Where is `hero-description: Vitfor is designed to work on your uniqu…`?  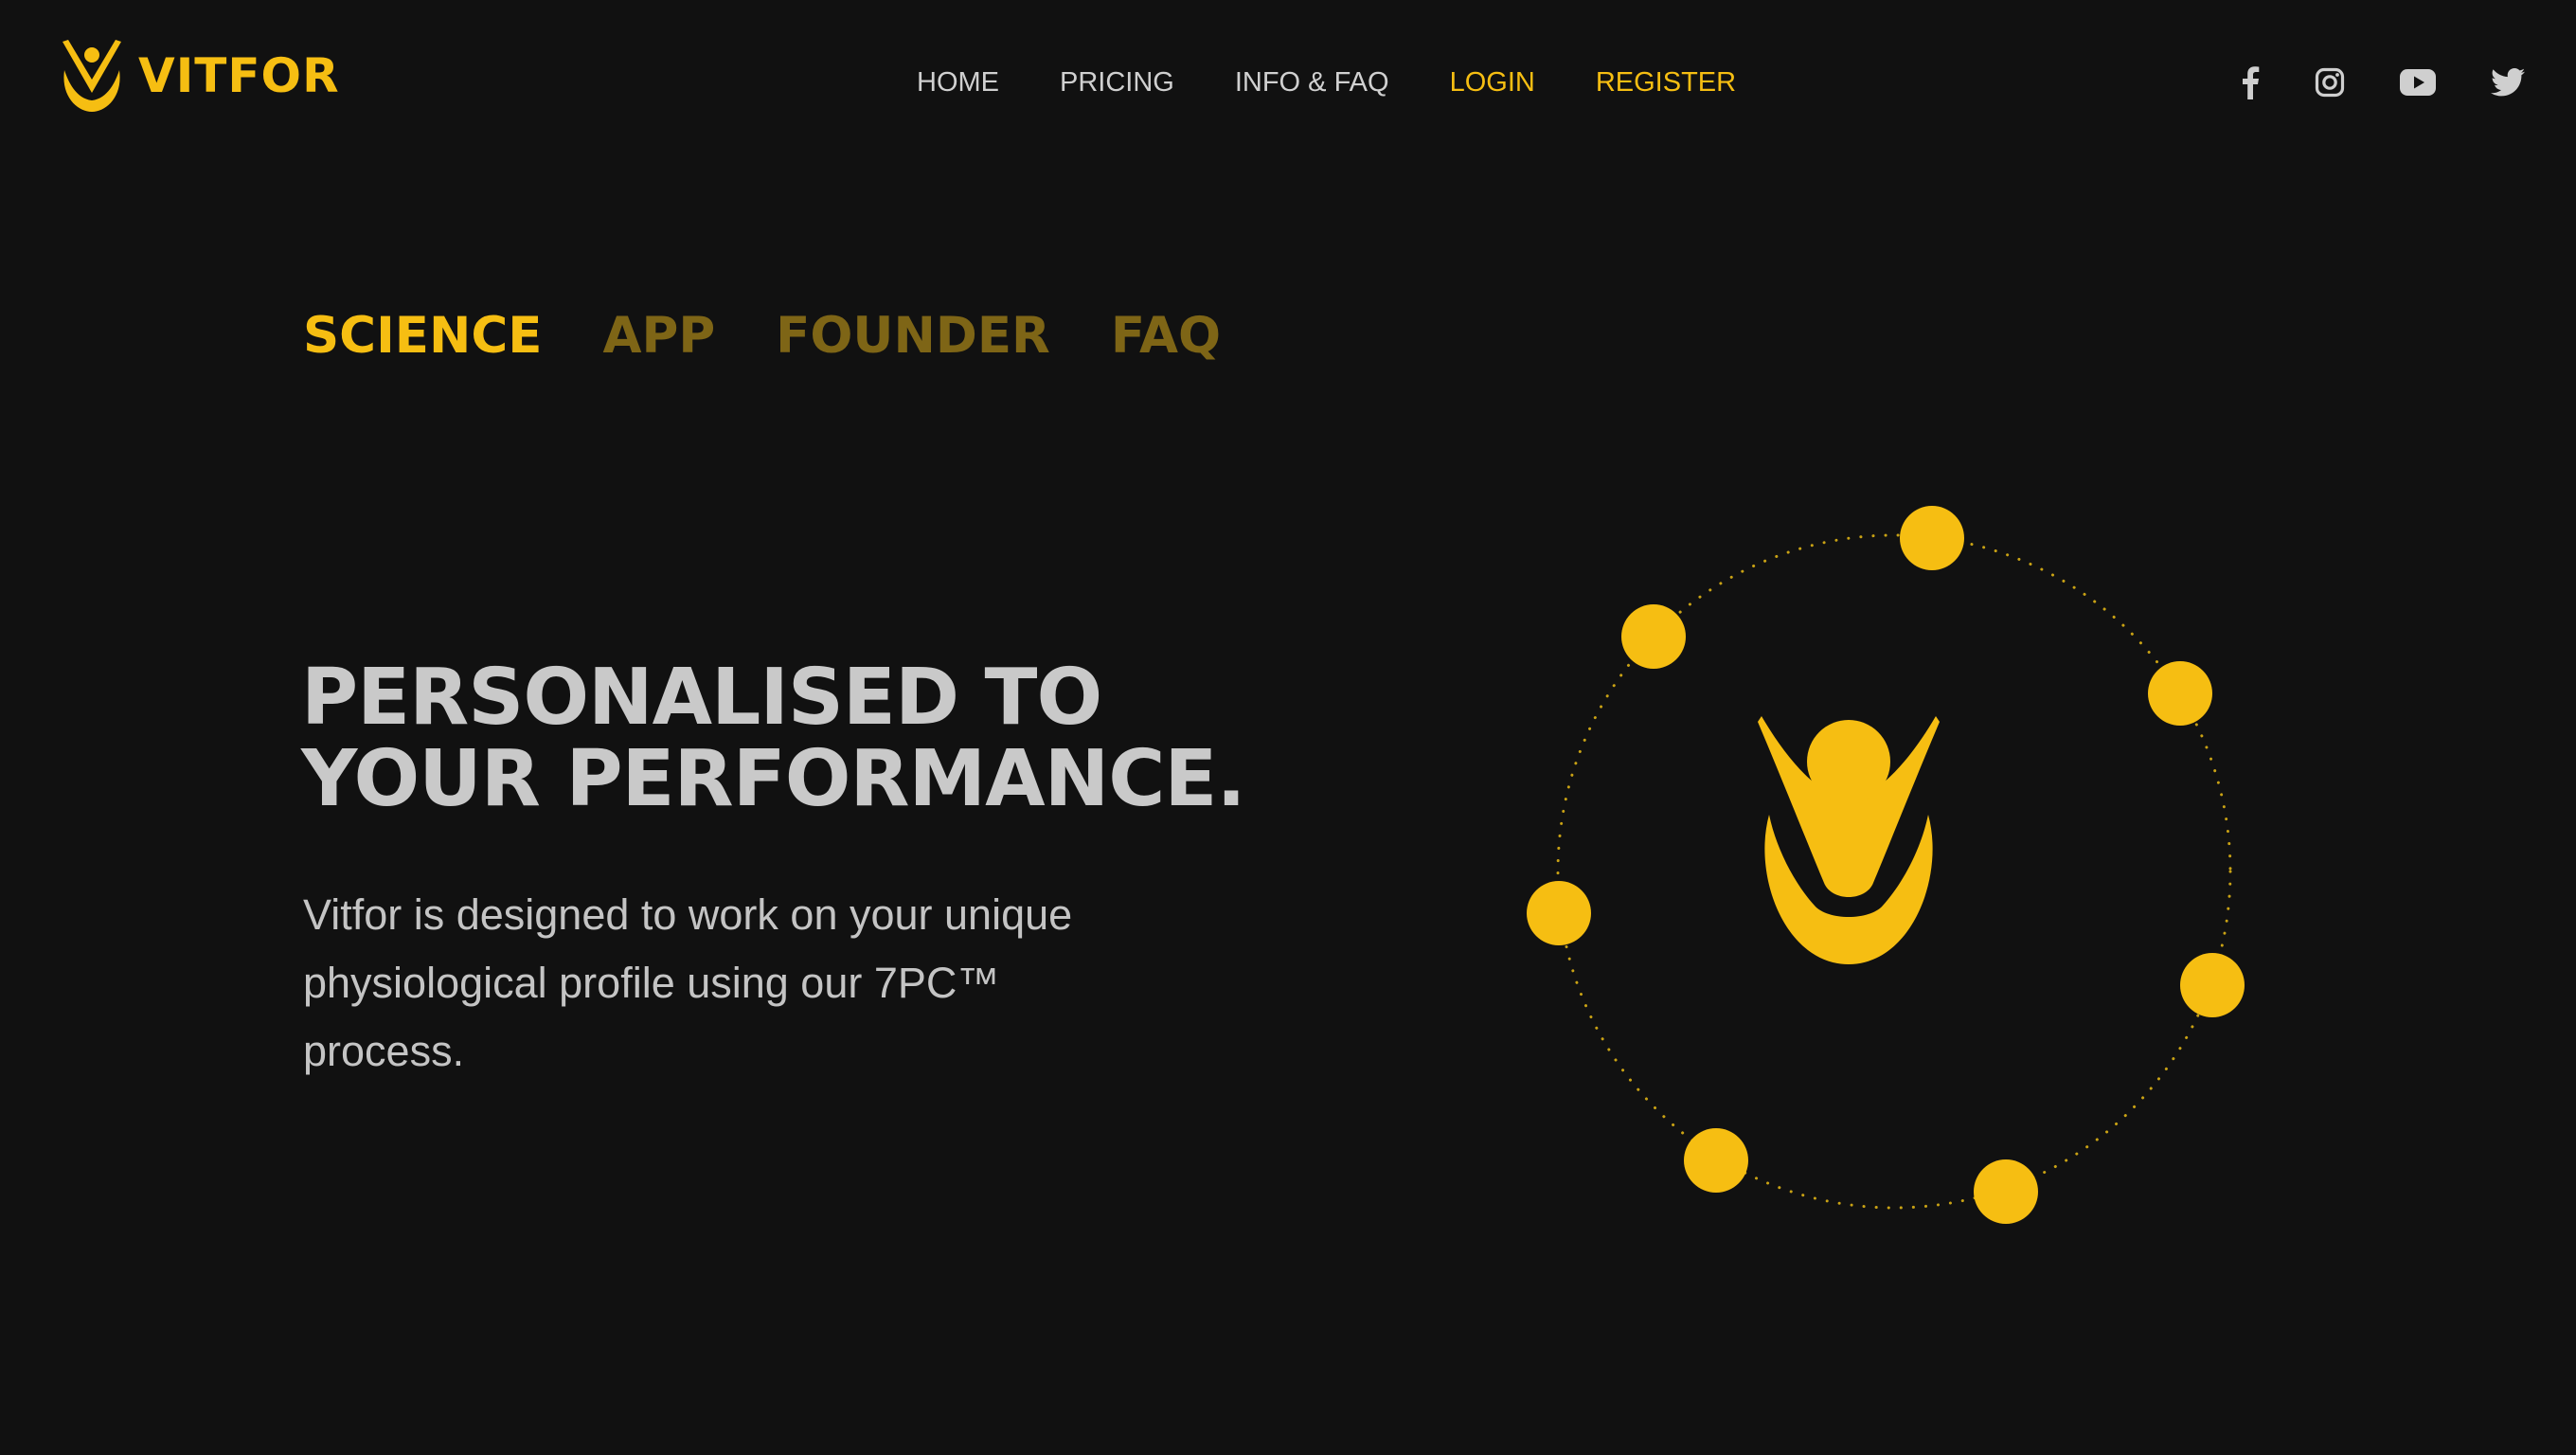
hero-description: Vitfor is designed to work on your uniqu… is located at coordinates (688, 982).